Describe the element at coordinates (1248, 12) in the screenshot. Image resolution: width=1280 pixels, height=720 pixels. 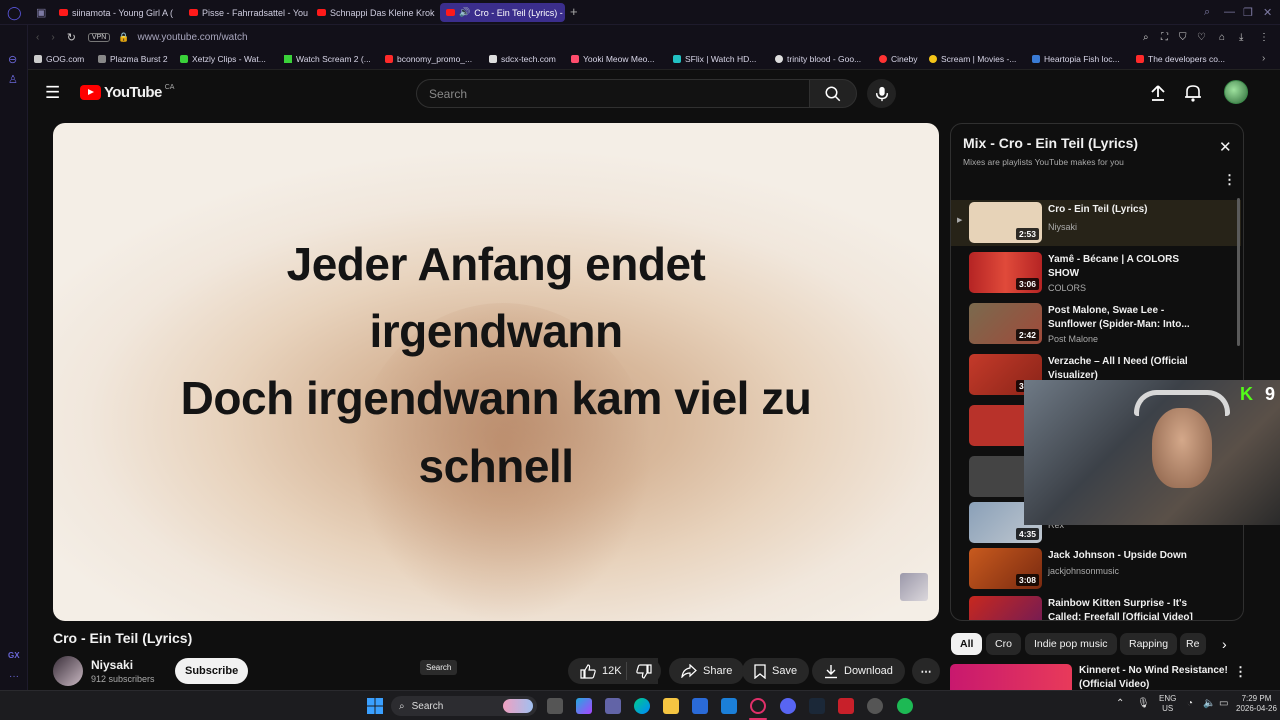
I see `maximize-icon: ❐` at that location.